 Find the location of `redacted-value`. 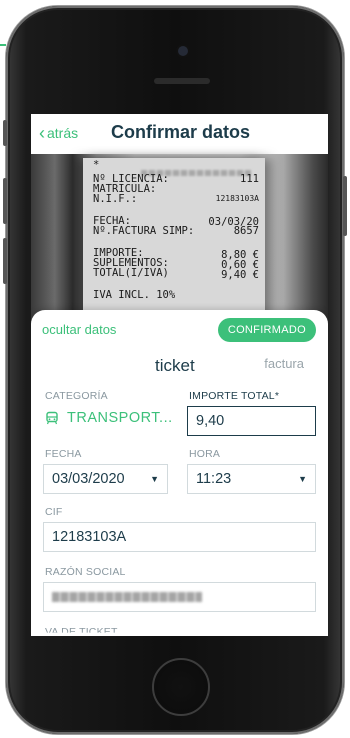

redacted-value is located at coordinates (127, 597).